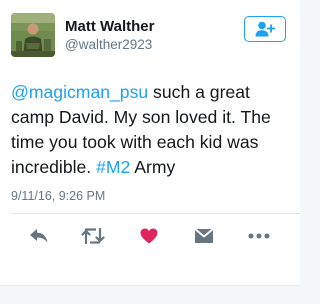  I want to click on add-user-icon, so click(265, 29).